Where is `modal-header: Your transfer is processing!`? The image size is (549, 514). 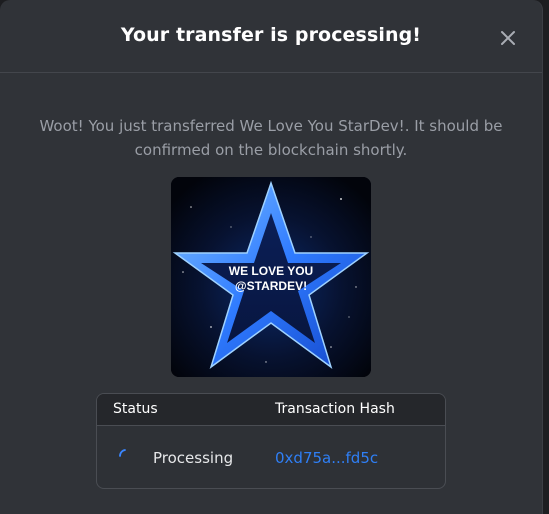
modal-header: Your transfer is processing! is located at coordinates (271, 36).